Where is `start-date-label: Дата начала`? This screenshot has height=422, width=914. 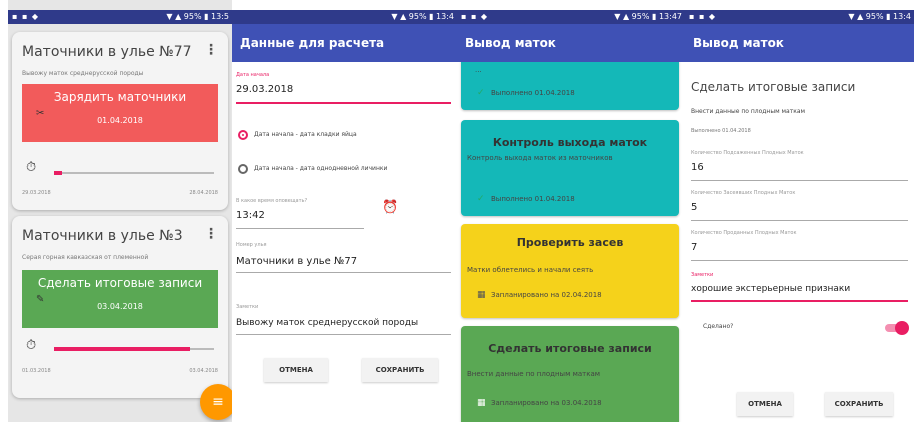 start-date-label: Дата начала is located at coordinates (253, 75).